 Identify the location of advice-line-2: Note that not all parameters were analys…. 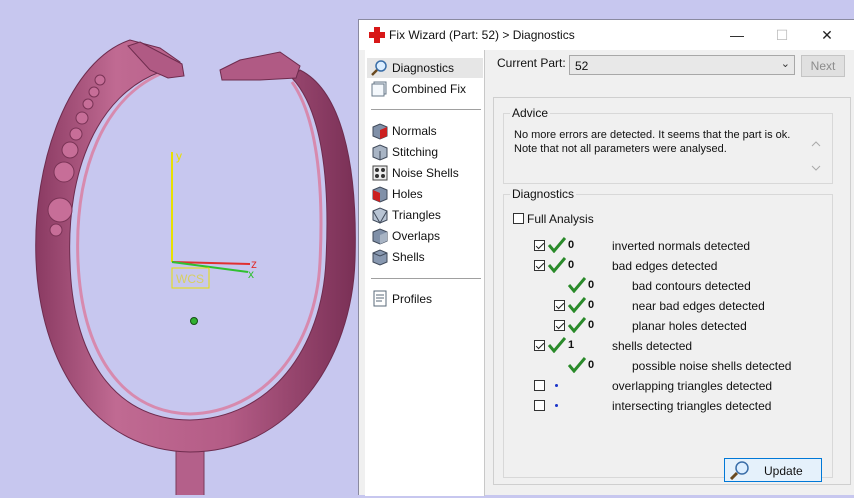
(620, 149).